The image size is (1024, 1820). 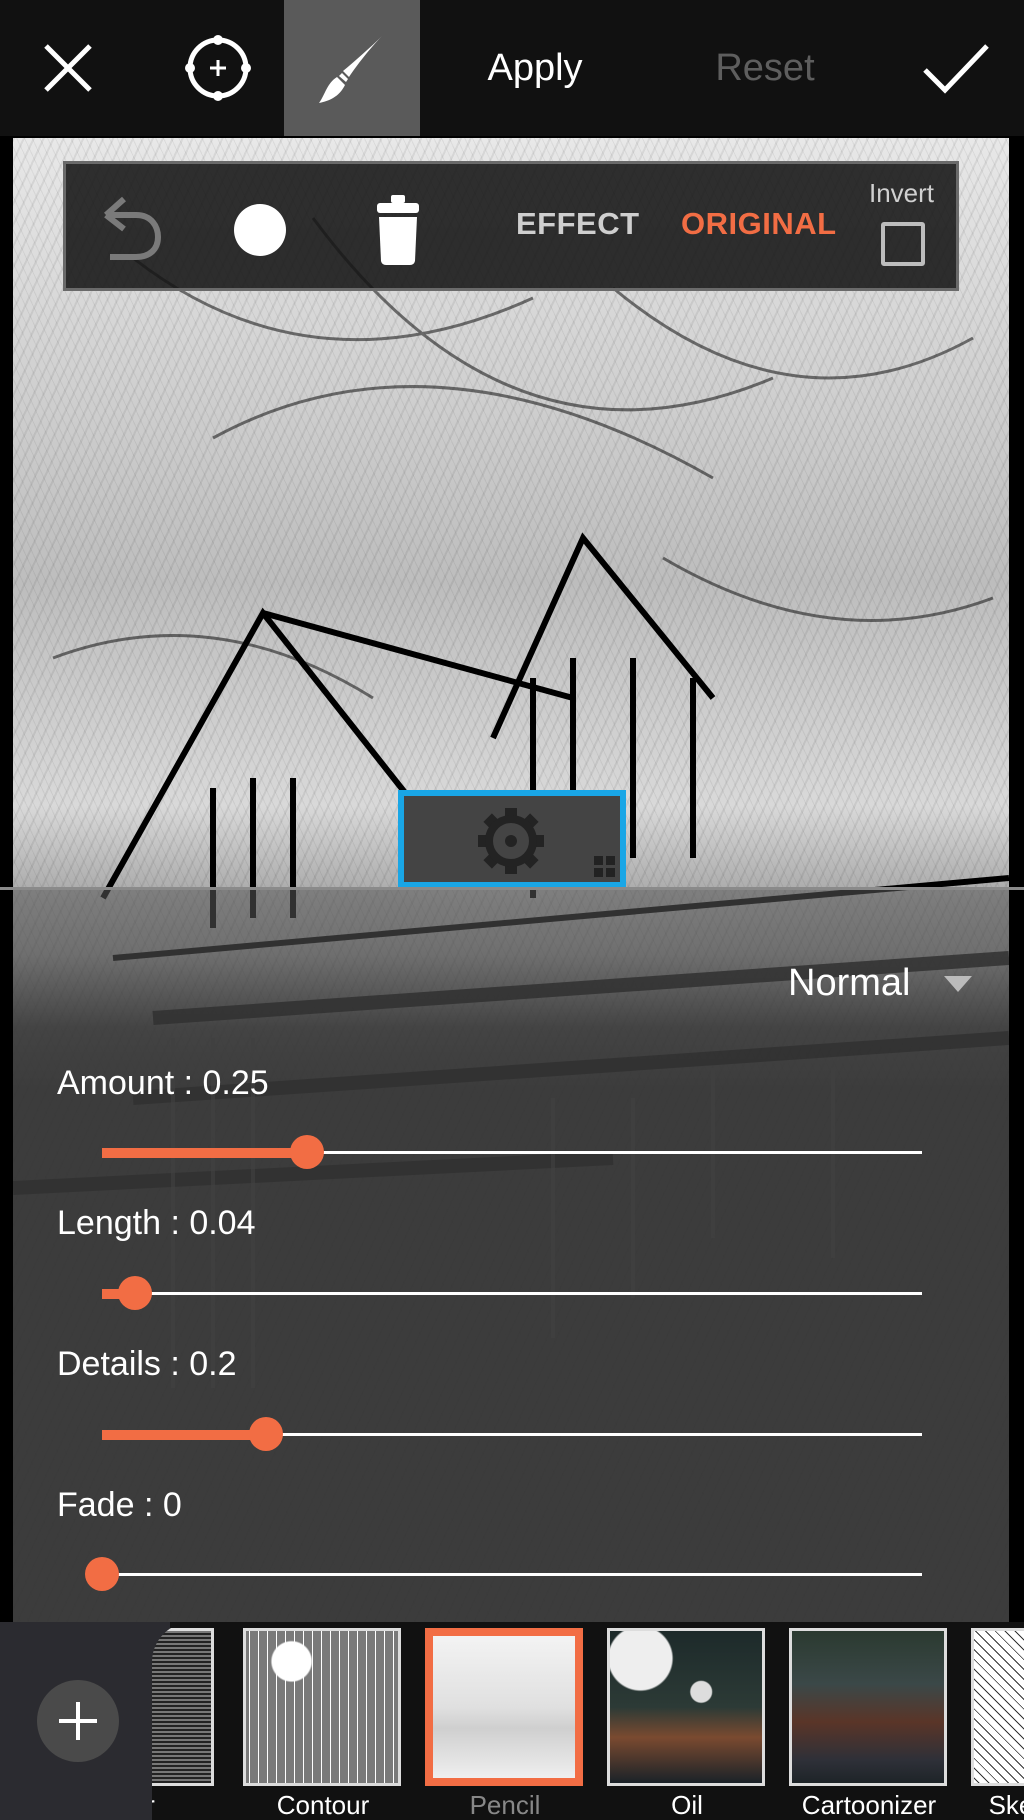 I want to click on filter-item: Pencil, so click(x=505, y=1721).